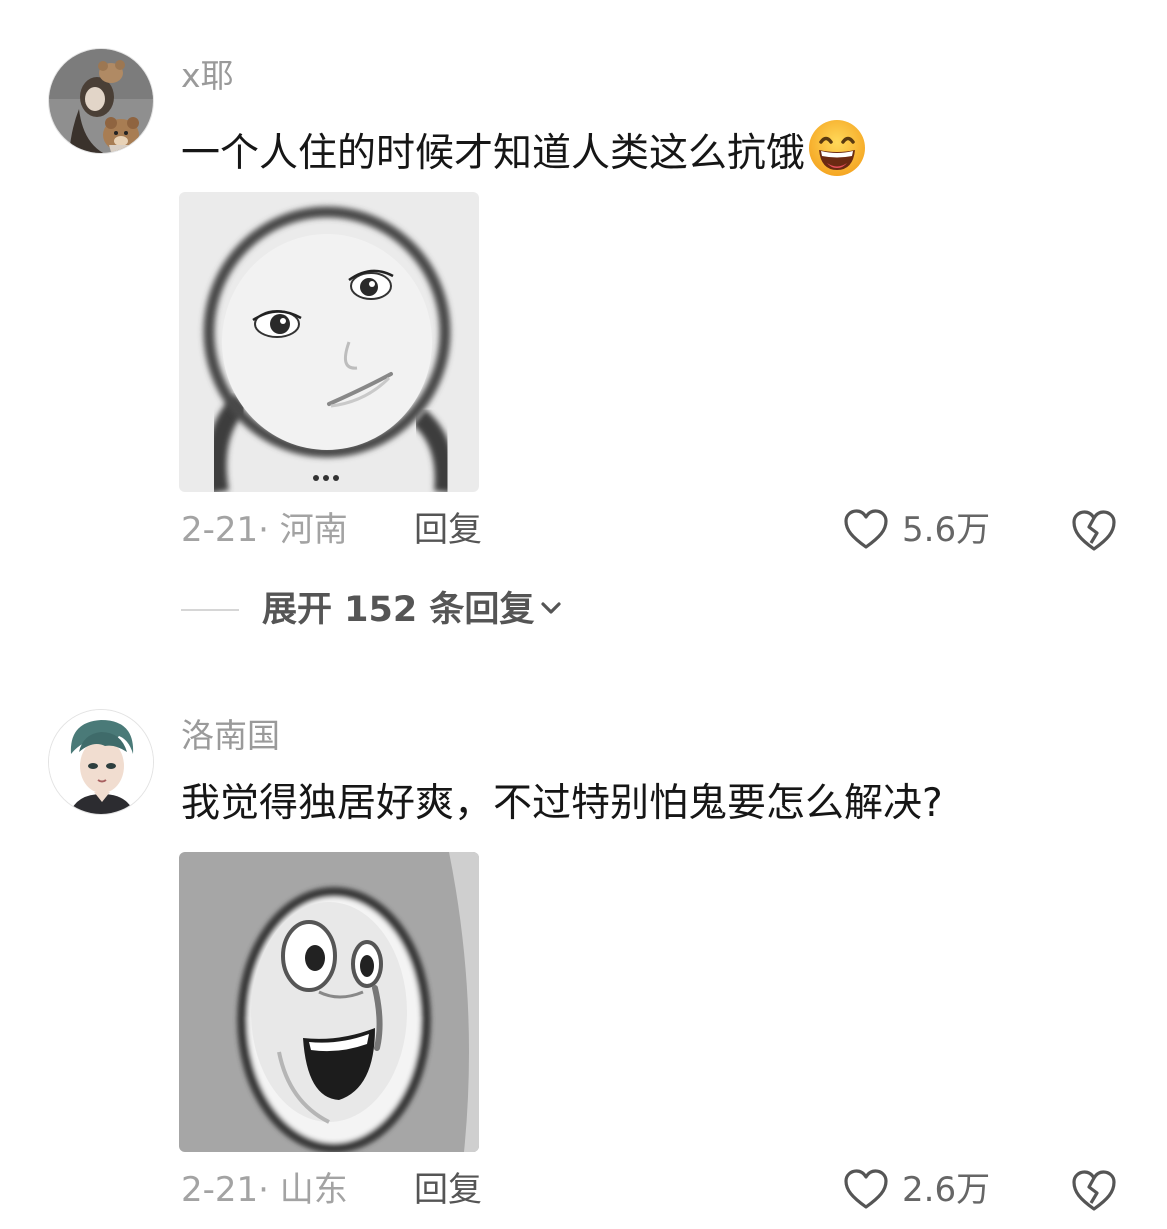  I want to click on comment-text-content: 我觉得独居好爽，不过特别怕鬼要怎么解决?, so click(562, 803).